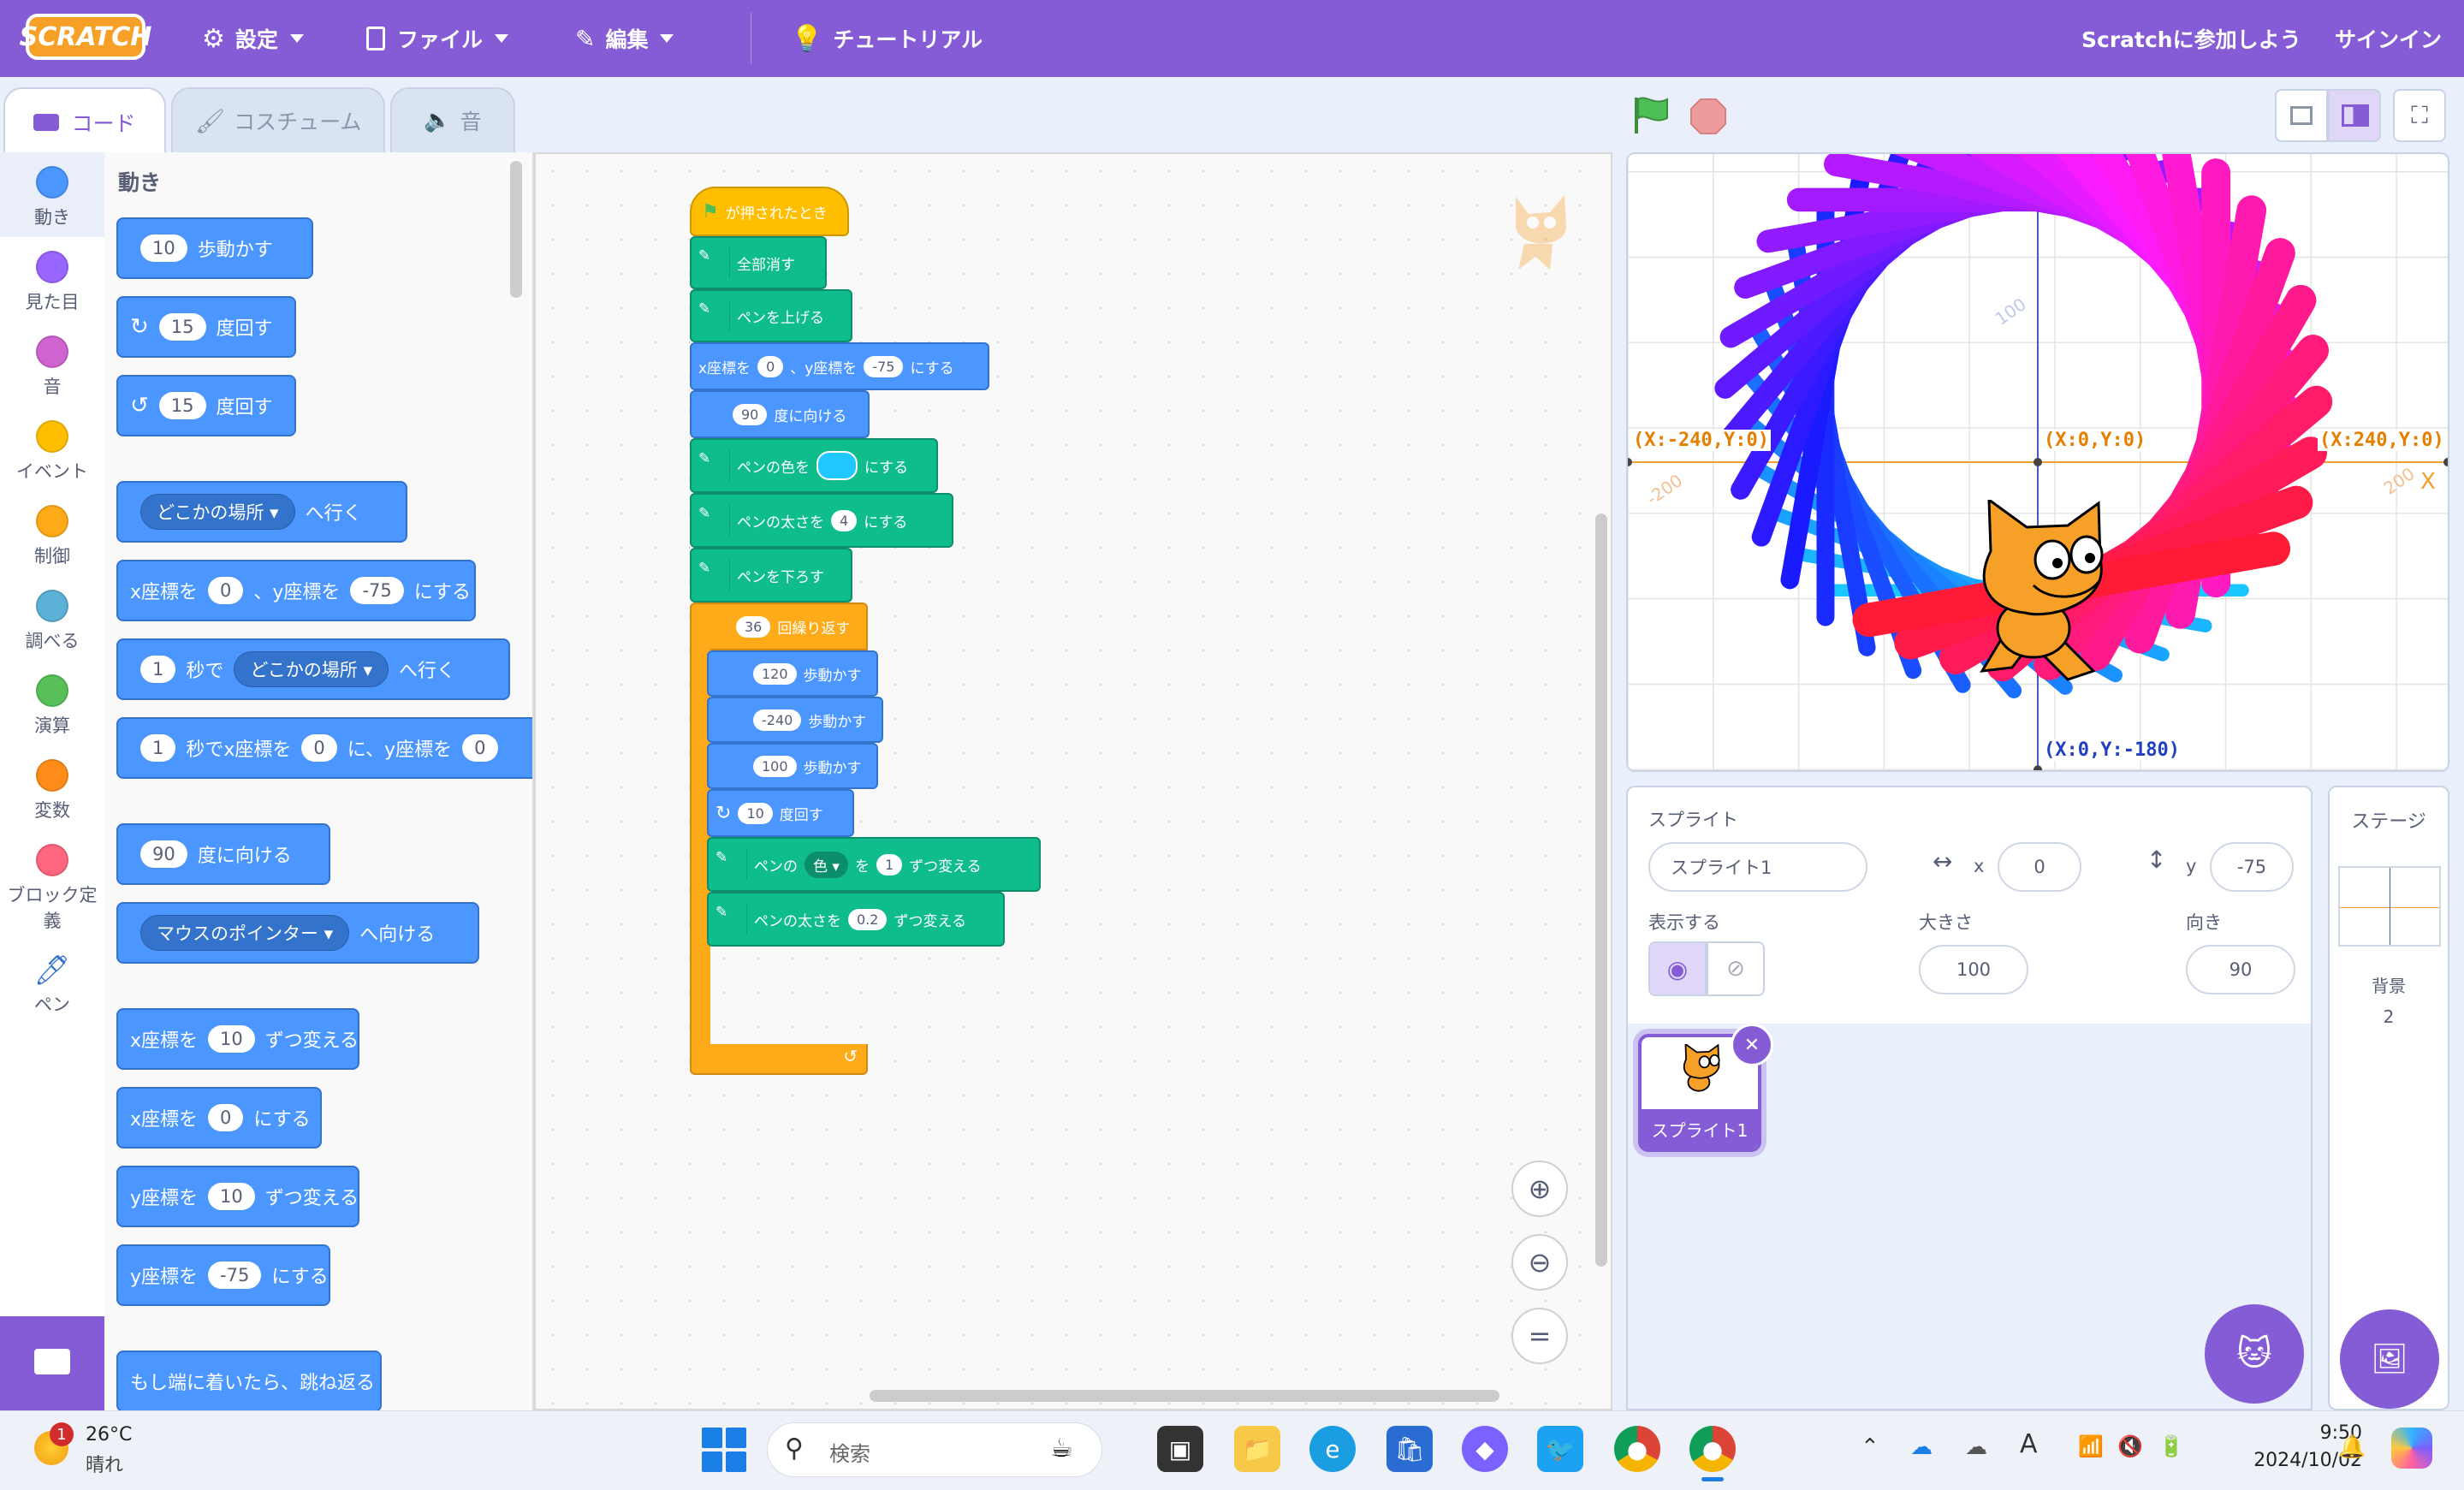 The image size is (2464, 1490). Describe the element at coordinates (874, 864) in the screenshot. I see `script-block-change-pen-color: ✎ ペンの色 ▾ を 1 ずつ変える` at that location.